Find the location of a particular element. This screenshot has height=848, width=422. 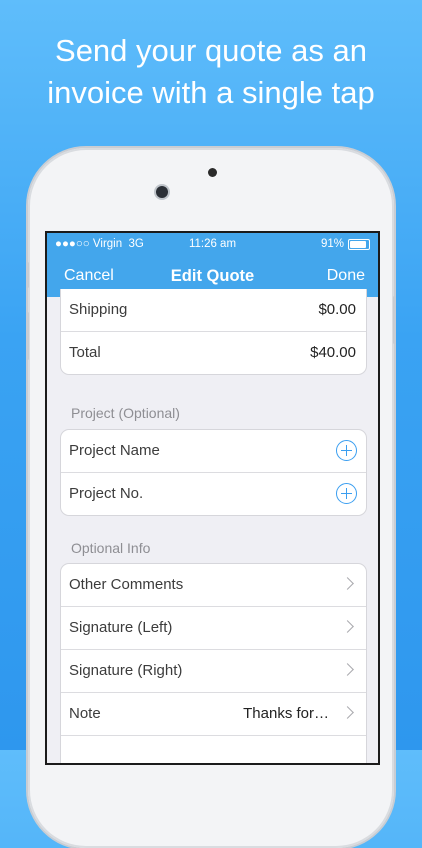

project-number-row: Project No. is located at coordinates (213, 494).